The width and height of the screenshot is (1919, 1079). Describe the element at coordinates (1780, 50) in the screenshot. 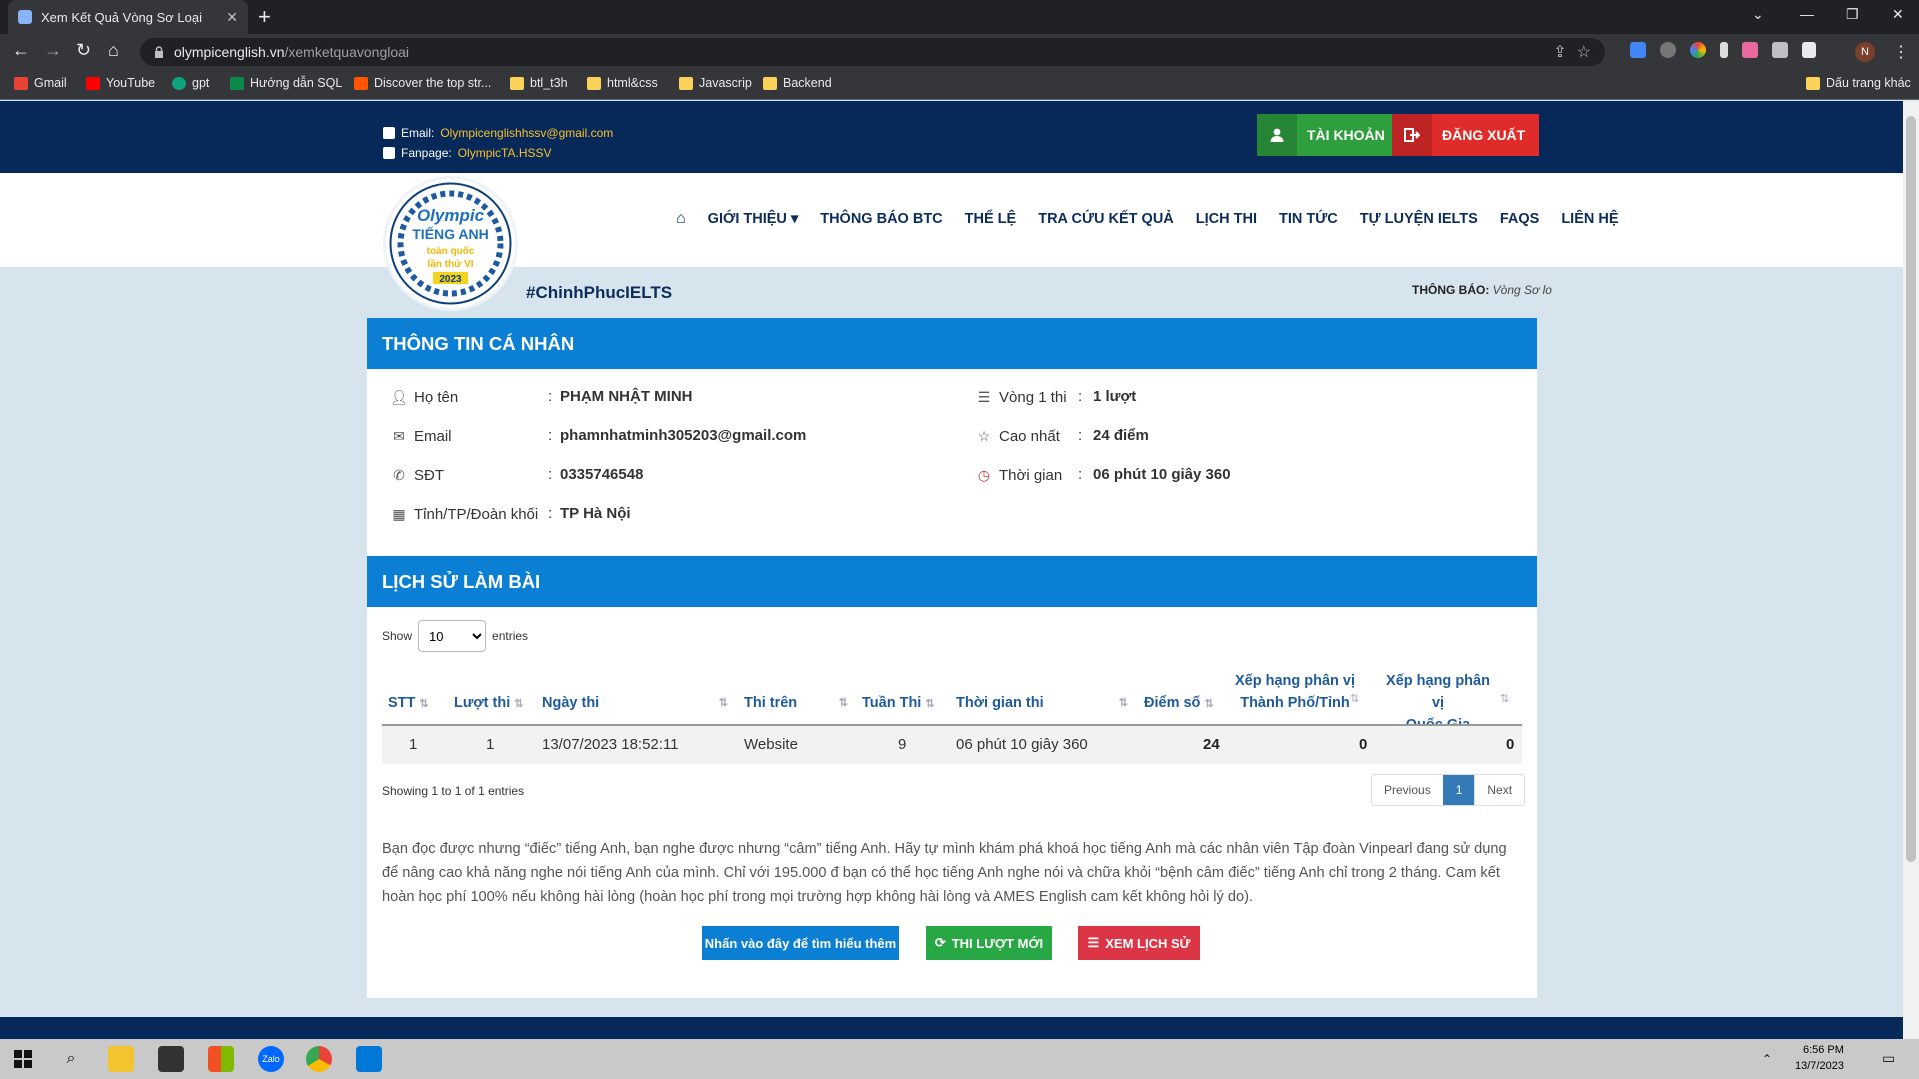

I see `puzzle-icon` at that location.